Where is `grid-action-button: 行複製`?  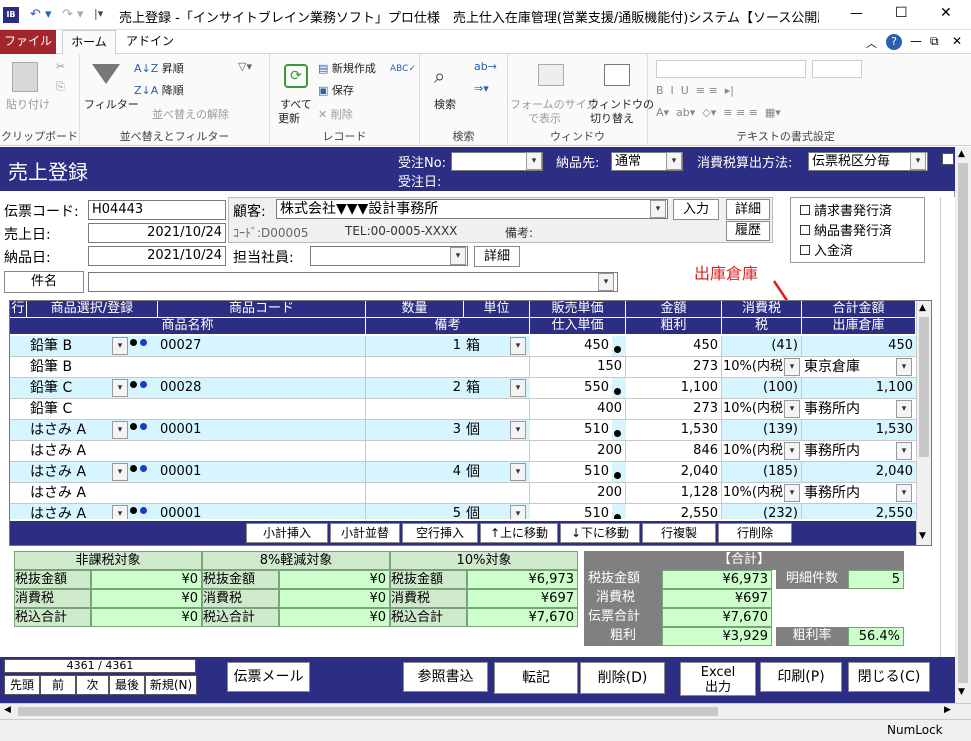
grid-action-button: 行複製 is located at coordinates (679, 533).